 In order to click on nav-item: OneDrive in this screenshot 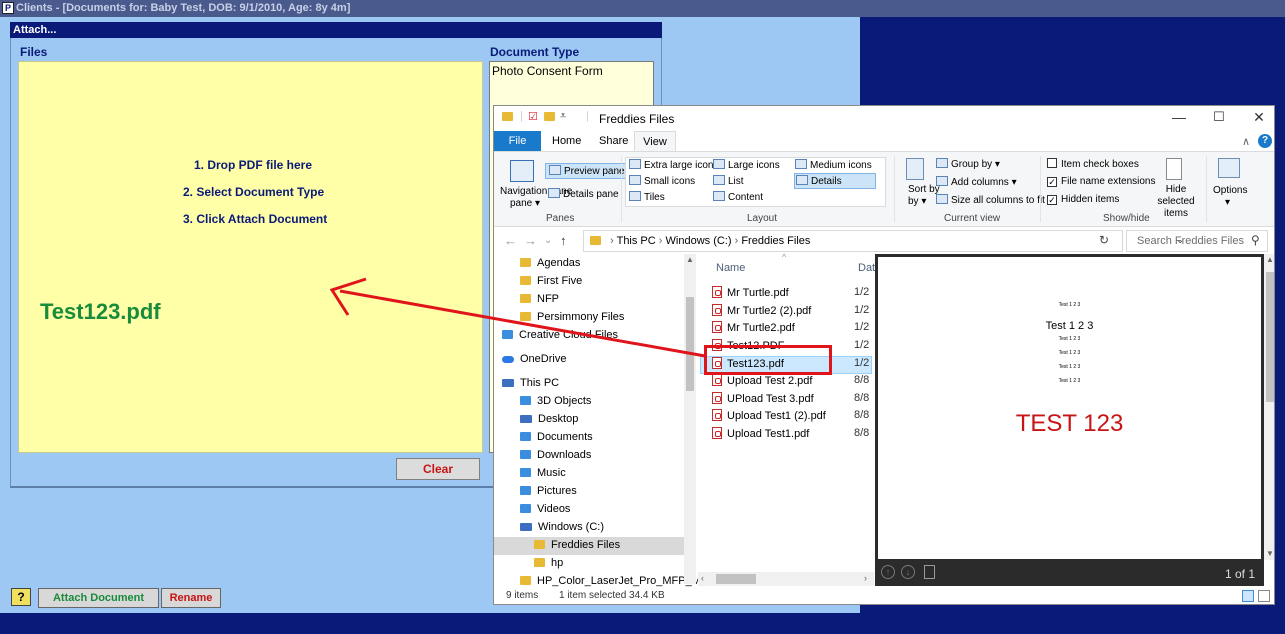, I will do `click(534, 359)`.